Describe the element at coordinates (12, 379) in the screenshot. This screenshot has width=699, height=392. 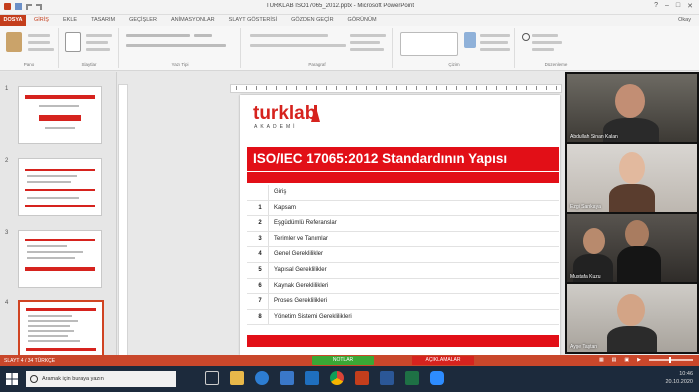
I see `windows-start-icon` at that location.